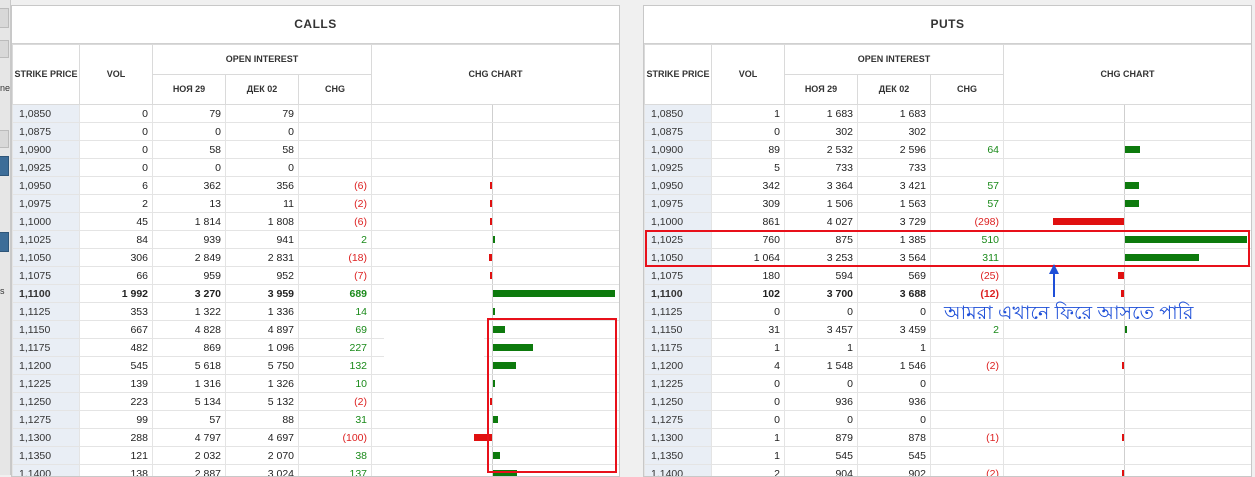 The image size is (1255, 477). What do you see at coordinates (262, 402) in the screenshot?
I see `oi-dec-cell: 5 132` at bounding box center [262, 402].